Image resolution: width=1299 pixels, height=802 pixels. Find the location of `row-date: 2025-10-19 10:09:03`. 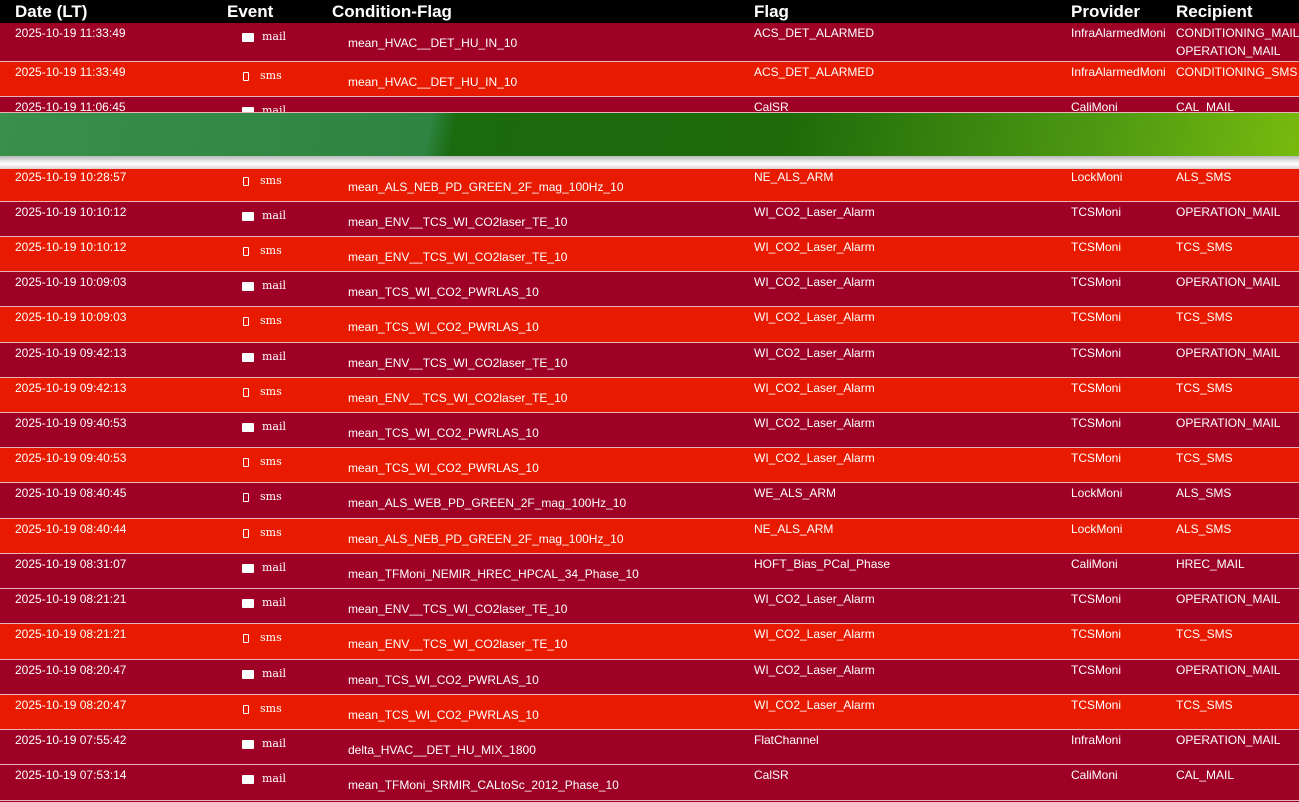

row-date: 2025-10-19 10:09:03 is located at coordinates (71, 317).